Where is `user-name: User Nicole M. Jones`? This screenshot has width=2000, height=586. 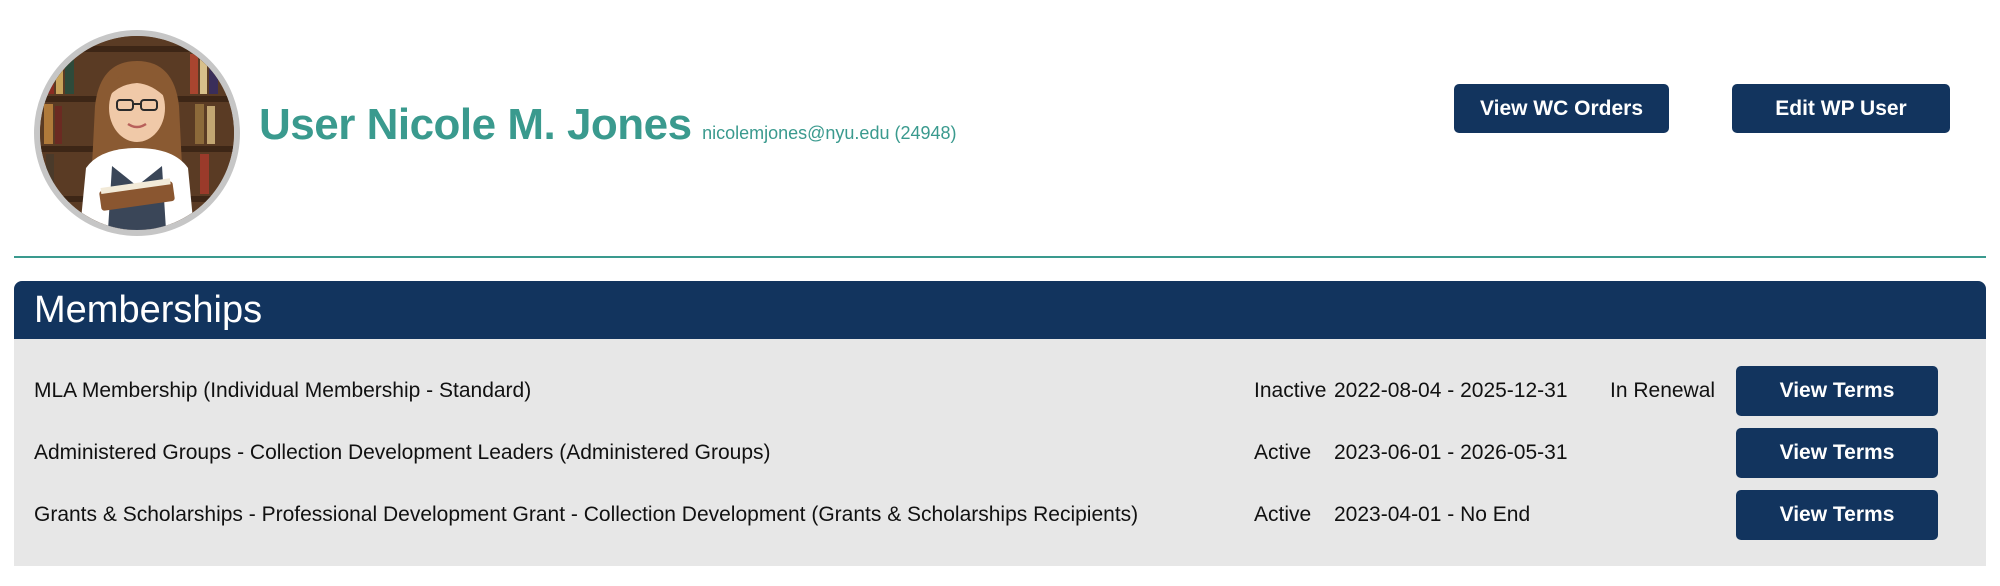 user-name: User Nicole M. Jones is located at coordinates (475, 124).